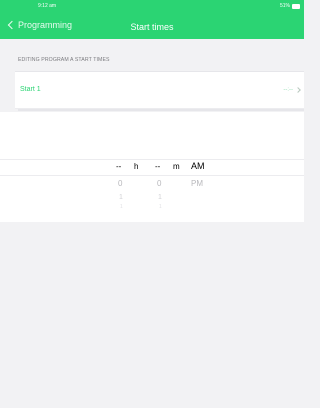  What do you see at coordinates (157, 167) in the screenshot?
I see `minute-wheel-selected: --` at bounding box center [157, 167].